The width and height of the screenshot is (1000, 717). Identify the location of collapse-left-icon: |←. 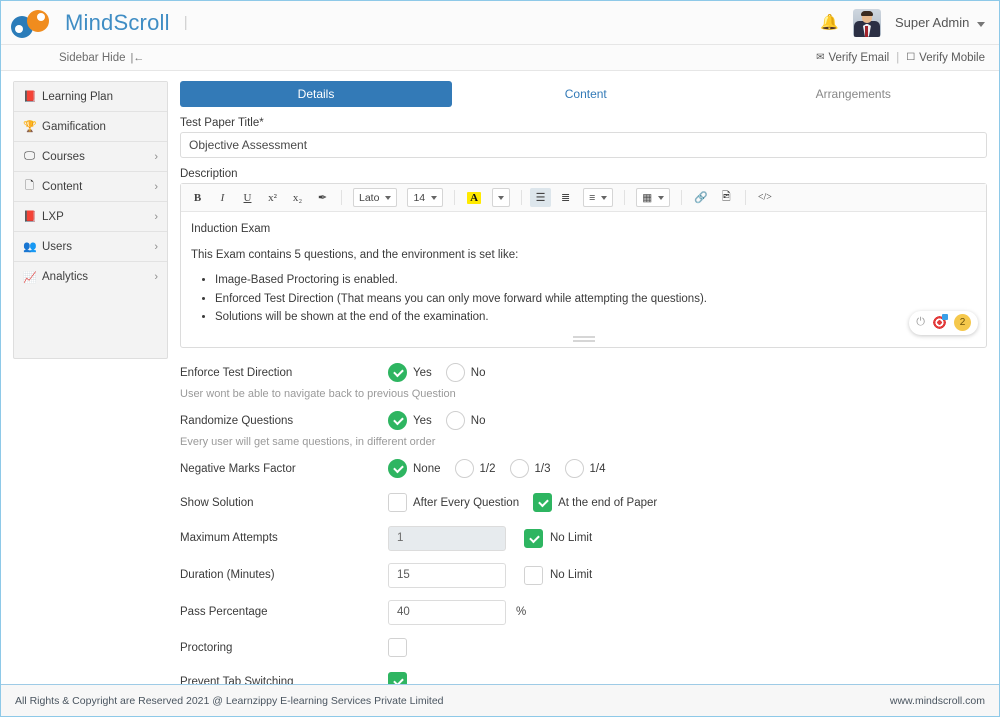
(137, 57).